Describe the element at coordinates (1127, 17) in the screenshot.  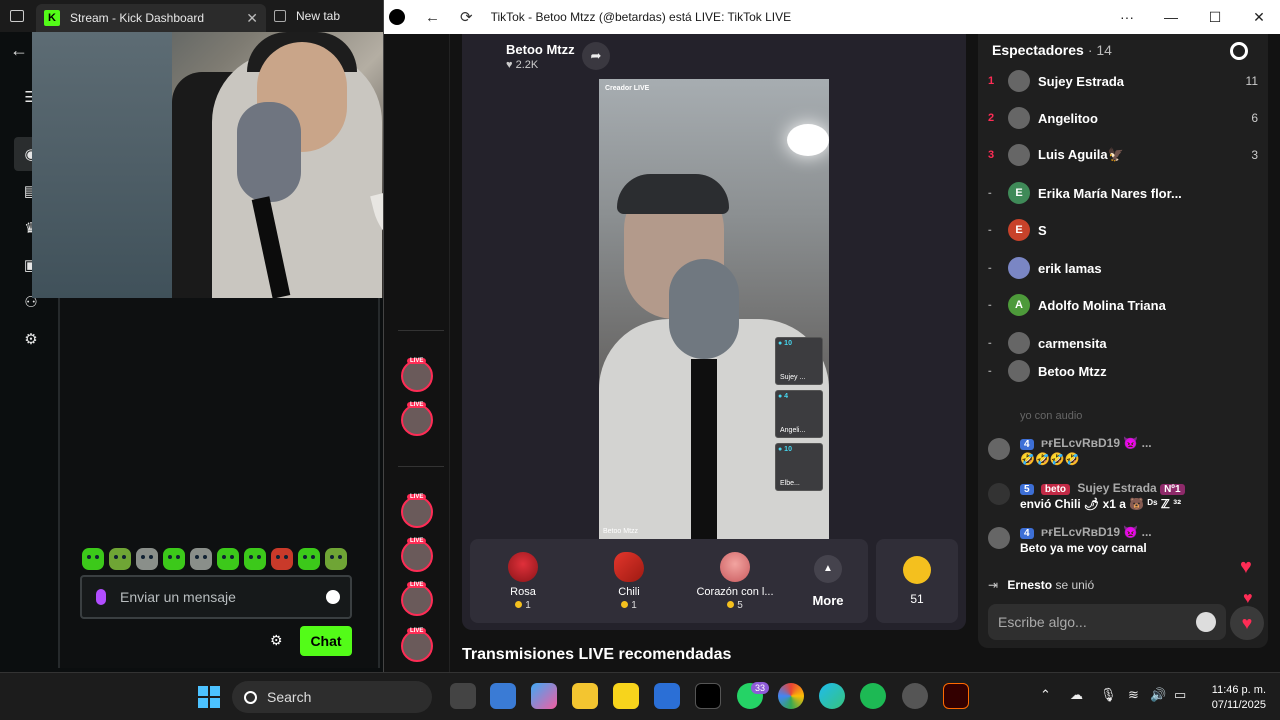
I see `more-options-icon: ···` at that location.